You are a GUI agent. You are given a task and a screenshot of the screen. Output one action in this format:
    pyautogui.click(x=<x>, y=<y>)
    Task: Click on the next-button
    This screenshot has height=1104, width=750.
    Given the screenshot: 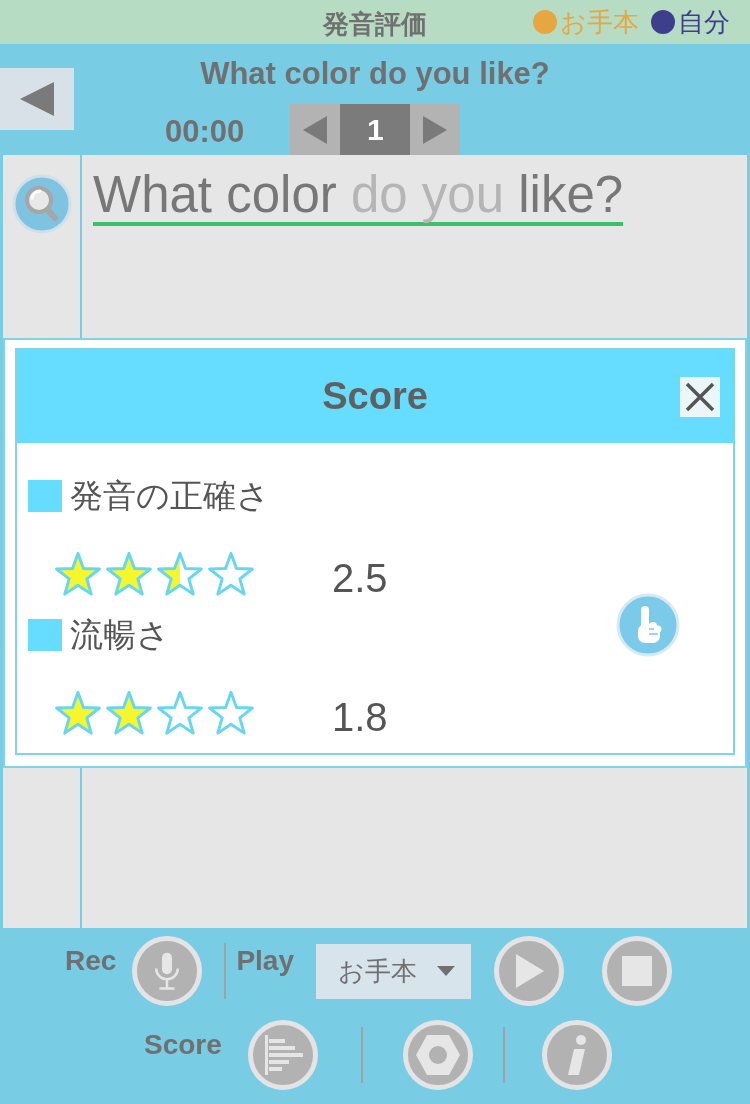 What is the action you would take?
    pyautogui.click(x=435, y=129)
    